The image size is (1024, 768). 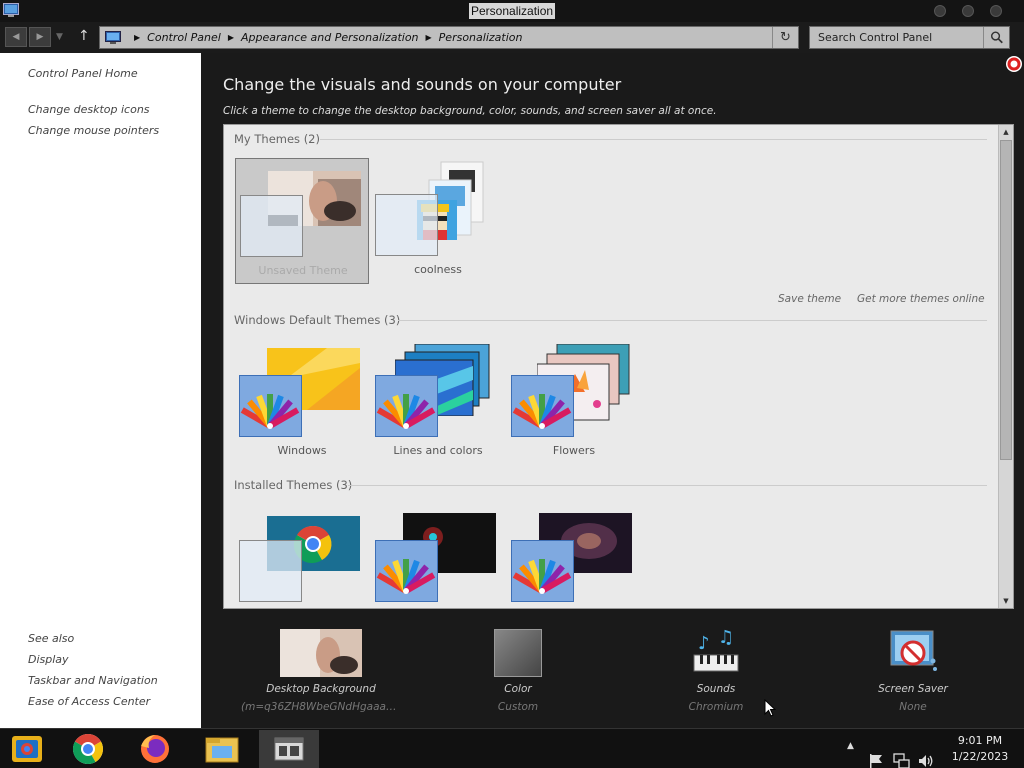 I want to click on theme-windows: Windows, so click(x=302, y=402).